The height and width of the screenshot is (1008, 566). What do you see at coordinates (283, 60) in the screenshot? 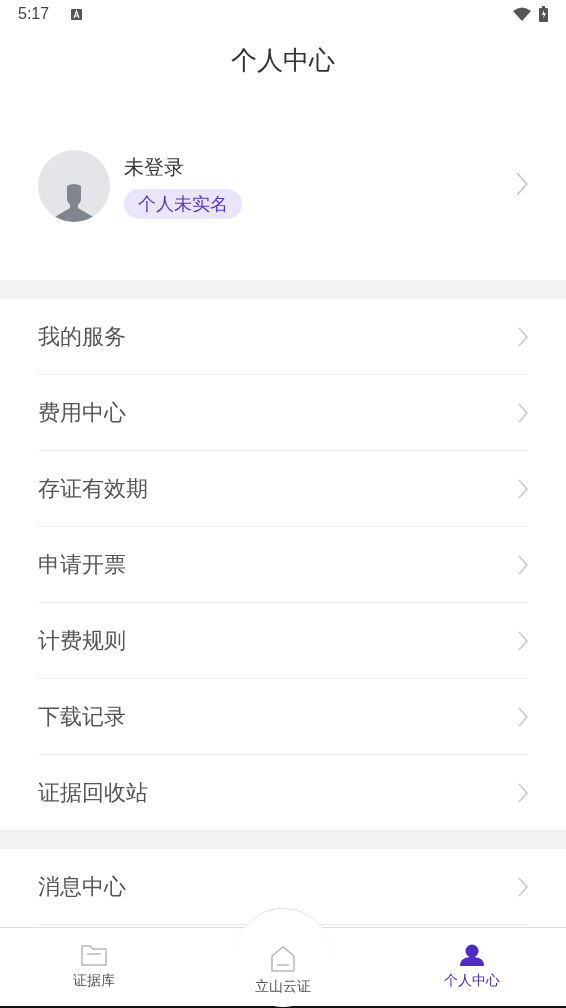
I see `page-title: 个人中心` at bounding box center [283, 60].